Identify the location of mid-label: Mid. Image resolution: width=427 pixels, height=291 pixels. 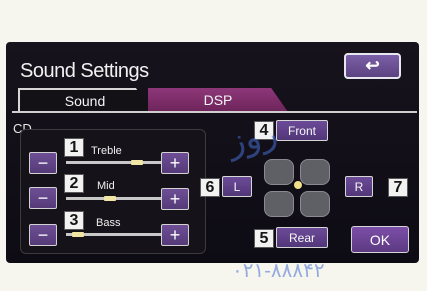
(106, 186).